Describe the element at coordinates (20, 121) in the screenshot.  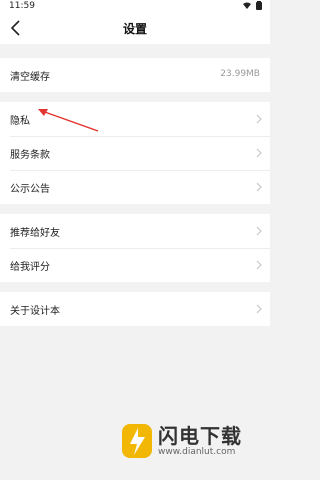
I see `privacy-label: 隐私` at that location.